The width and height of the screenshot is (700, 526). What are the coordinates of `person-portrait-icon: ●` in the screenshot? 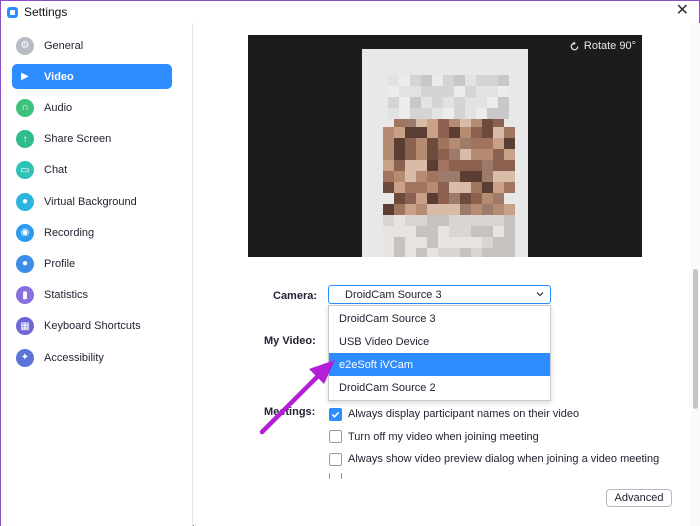 It's located at (25, 201).